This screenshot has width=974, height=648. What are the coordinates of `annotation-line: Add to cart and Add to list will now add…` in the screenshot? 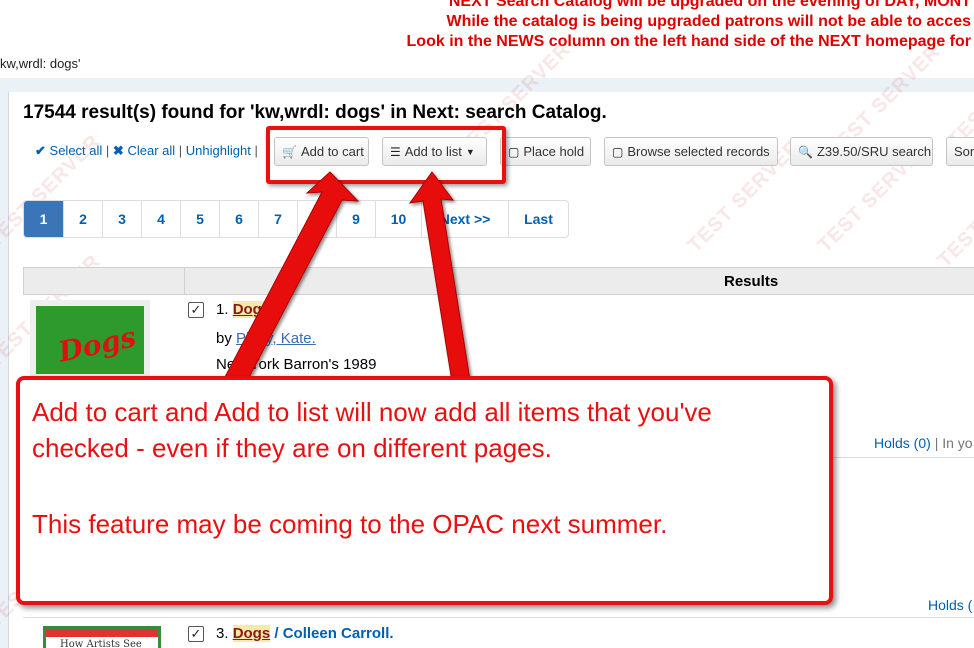 It's located at (372, 412).